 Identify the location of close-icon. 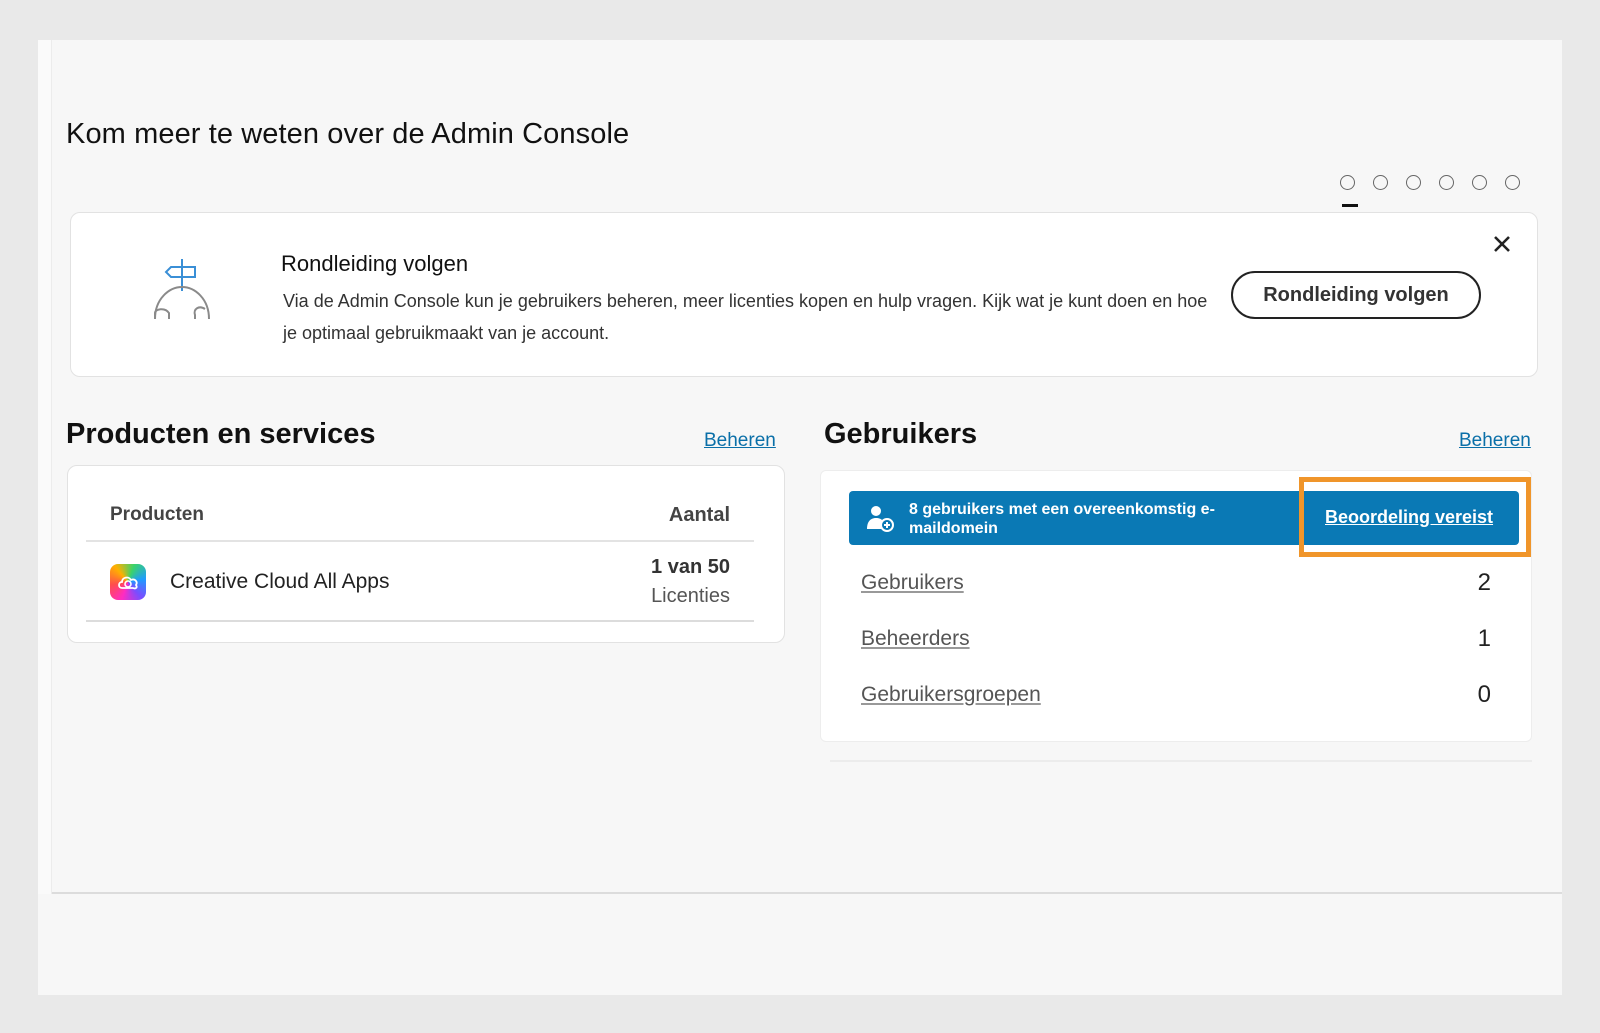
(1502, 244).